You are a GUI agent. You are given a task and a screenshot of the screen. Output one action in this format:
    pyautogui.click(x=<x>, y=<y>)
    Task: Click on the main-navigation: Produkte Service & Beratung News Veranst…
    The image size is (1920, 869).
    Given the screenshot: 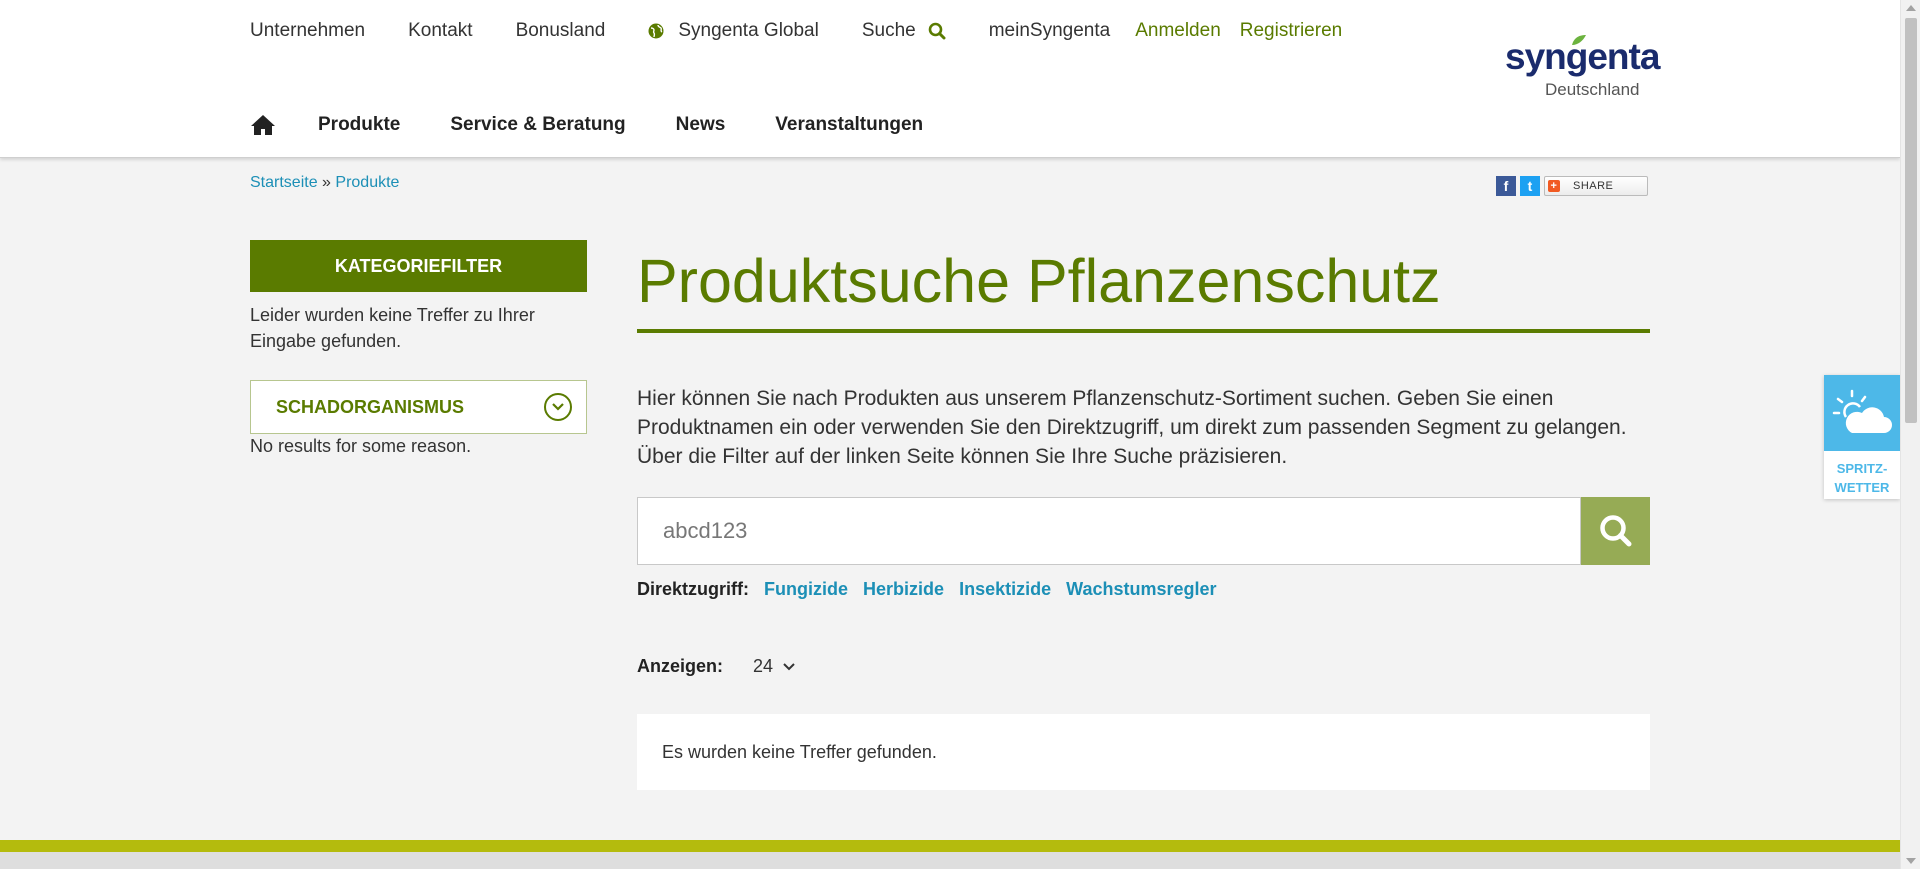 What is the action you would take?
    pyautogui.click(x=611, y=125)
    